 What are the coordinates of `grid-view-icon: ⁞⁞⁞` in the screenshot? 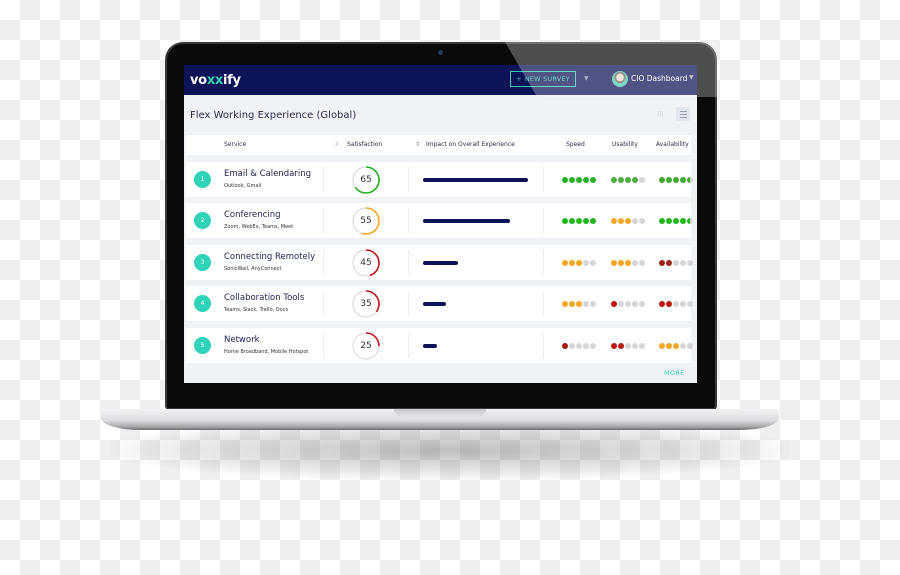 It's located at (662, 115).